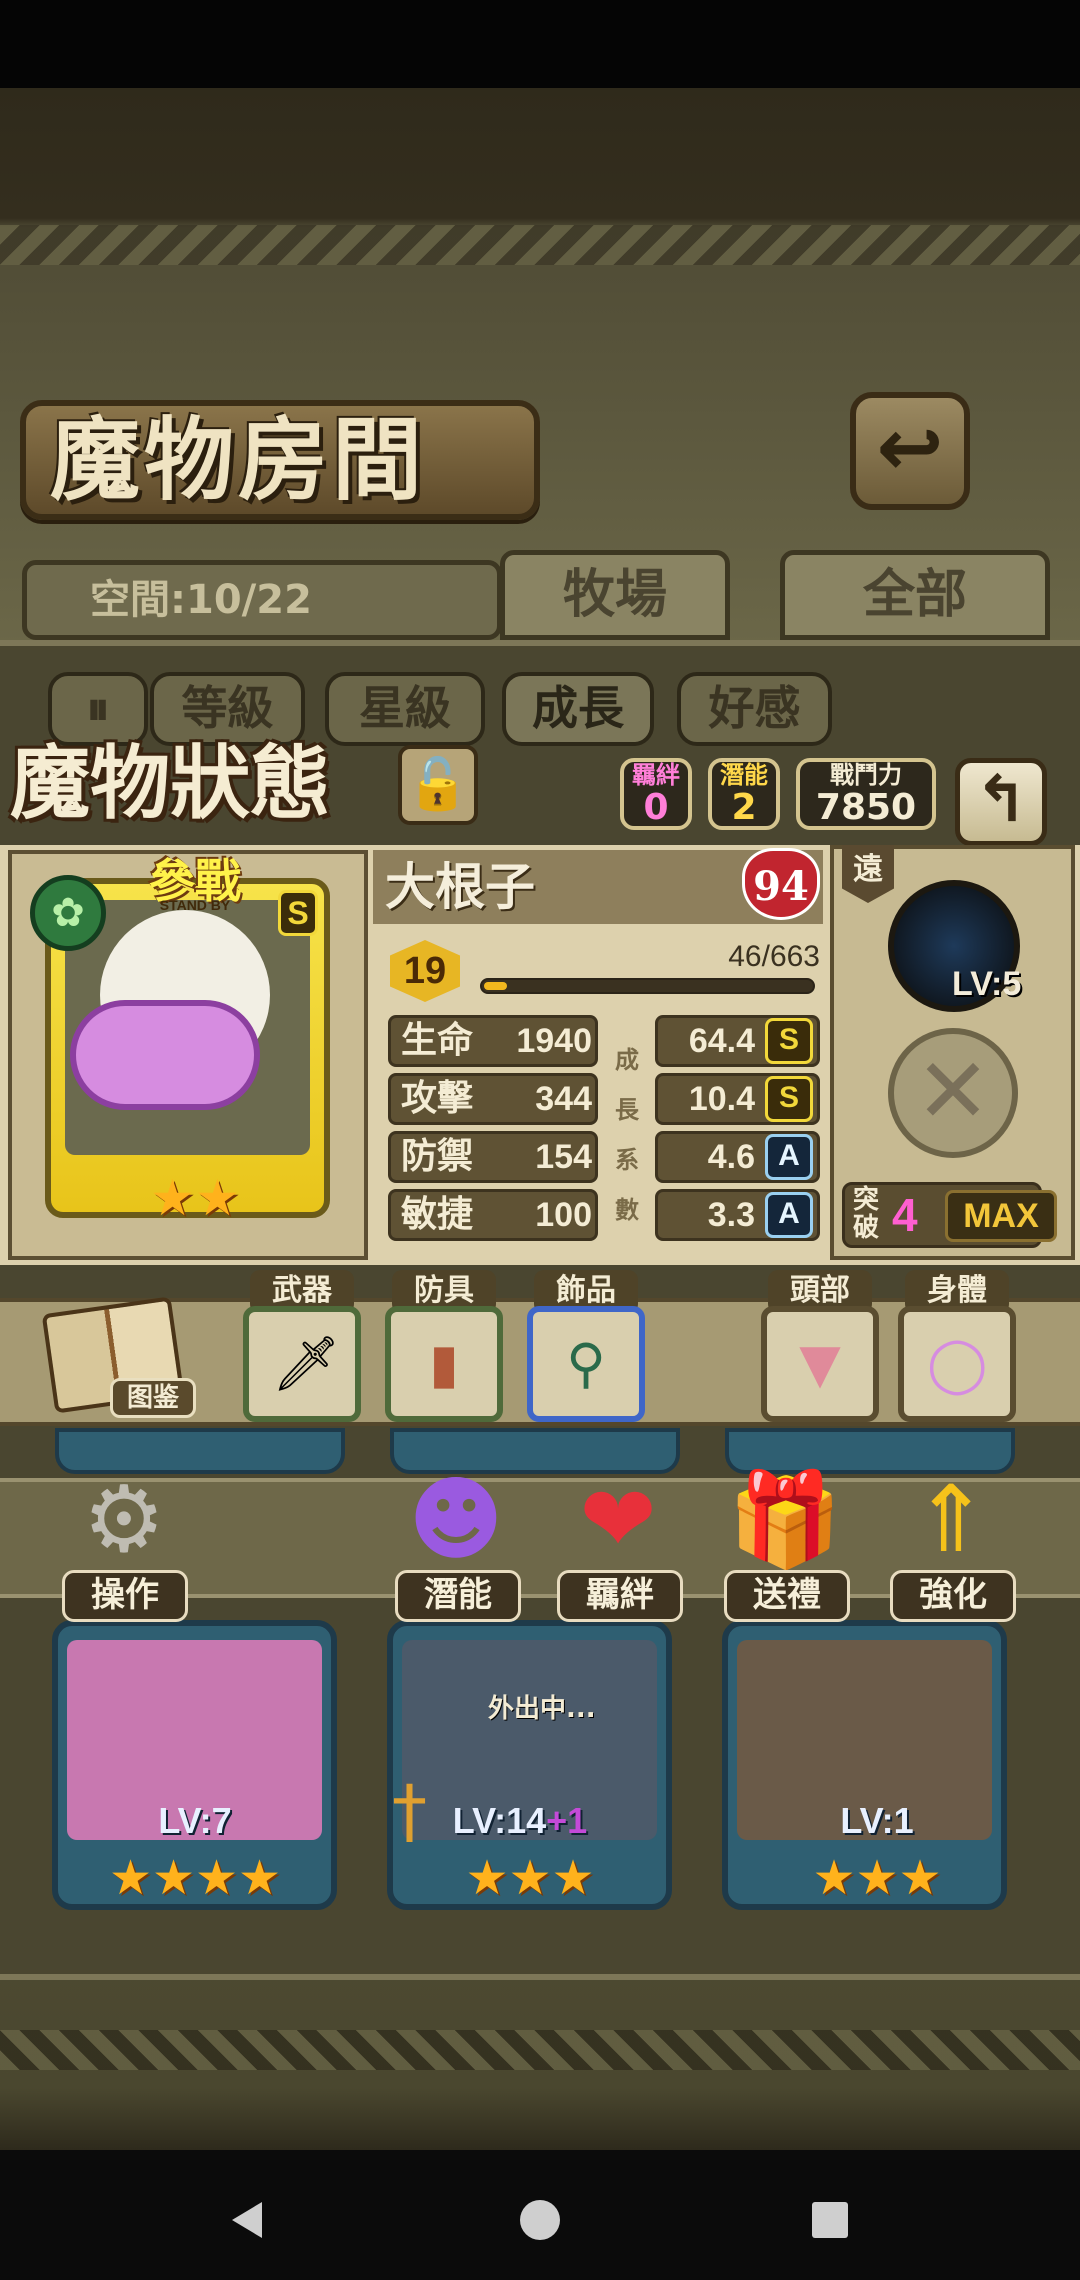 The image size is (1080, 2280). I want to click on roster-level-bonus: +1, so click(567, 1820).